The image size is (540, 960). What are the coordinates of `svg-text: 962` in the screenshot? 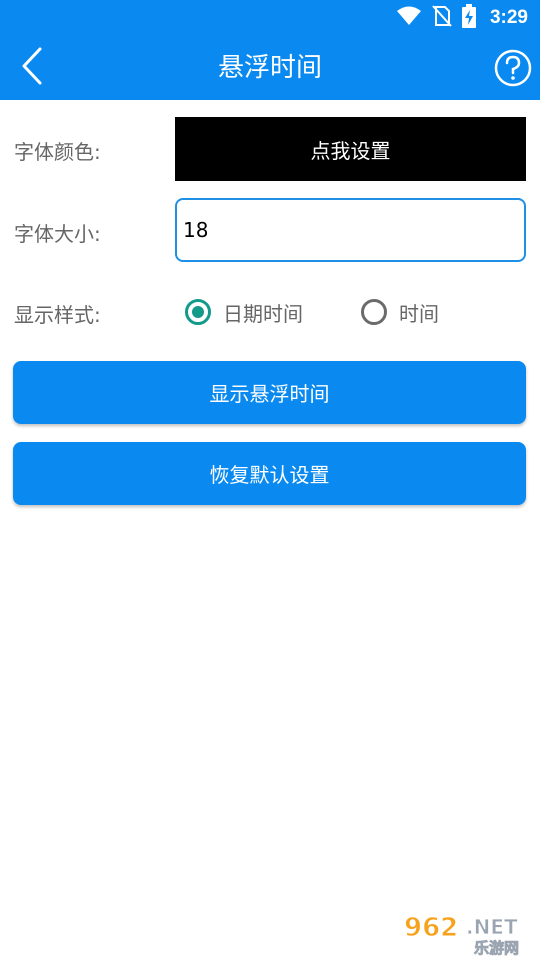 It's located at (431, 928).